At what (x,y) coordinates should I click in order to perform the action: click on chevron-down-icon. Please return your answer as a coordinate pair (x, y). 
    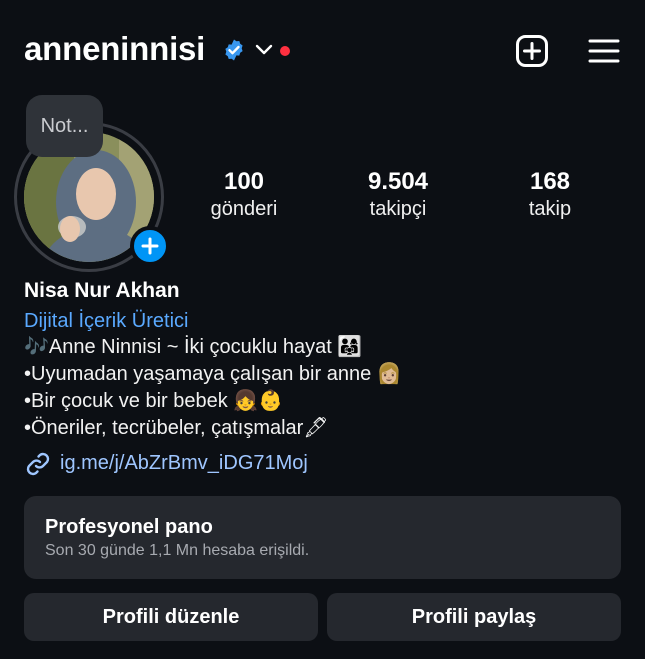
    Looking at the image, I should click on (264, 50).